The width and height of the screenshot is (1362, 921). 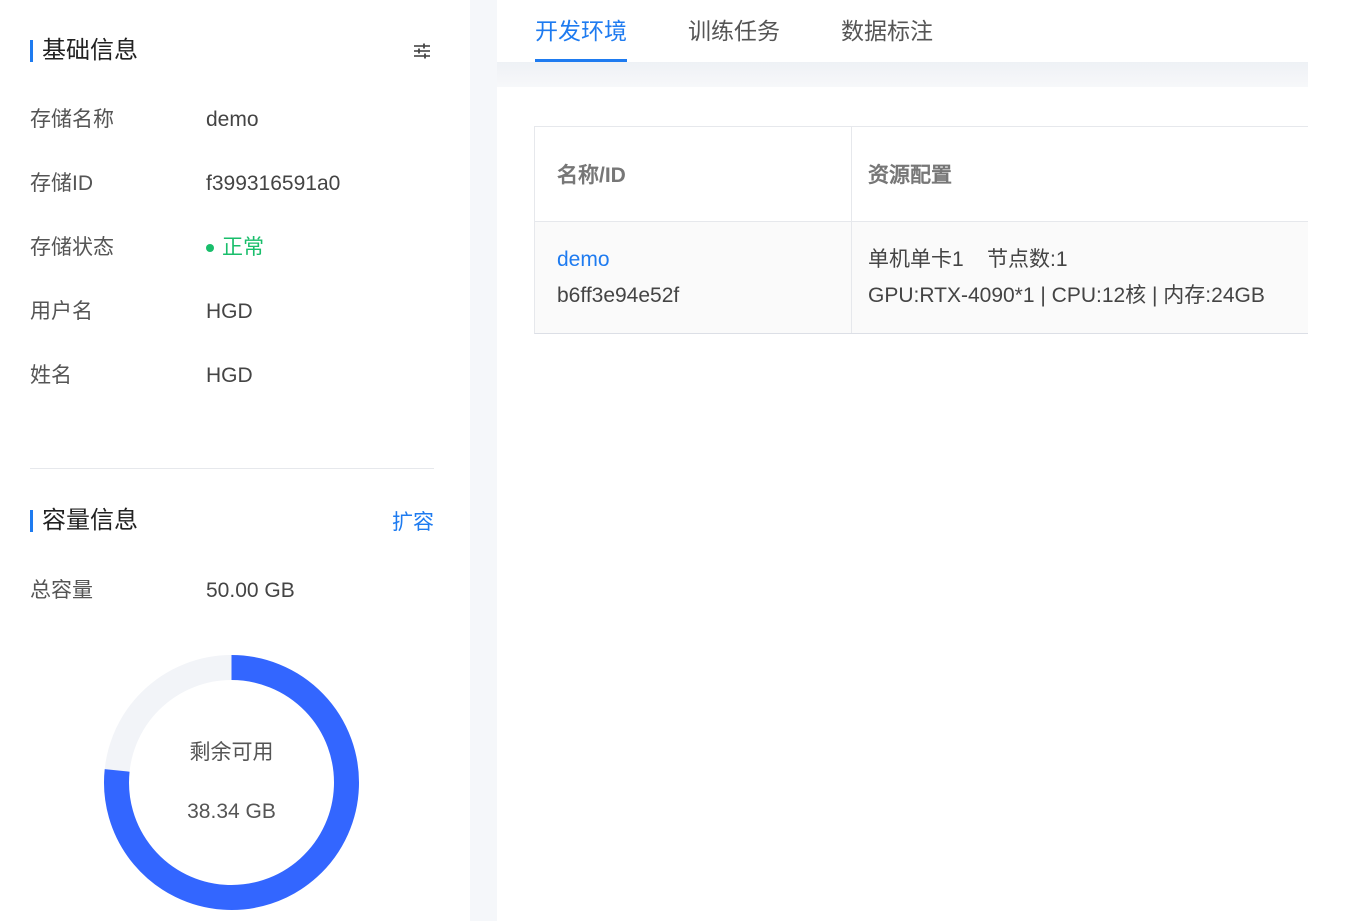 I want to click on section-divider, so click(x=232, y=468).